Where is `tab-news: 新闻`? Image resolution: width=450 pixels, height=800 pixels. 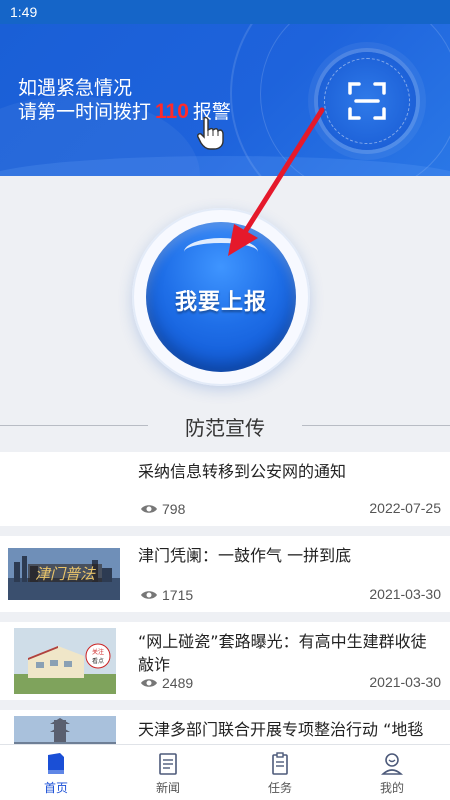
tab-news: 新闻 is located at coordinates (168, 772).